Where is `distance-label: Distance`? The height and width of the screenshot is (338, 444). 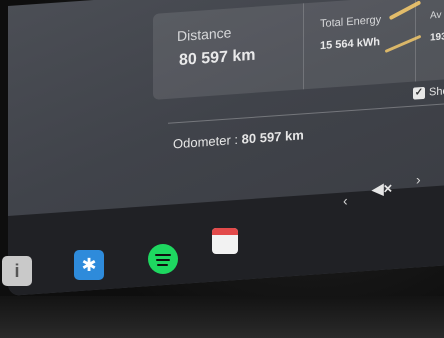 distance-label: Distance is located at coordinates (204, 34).